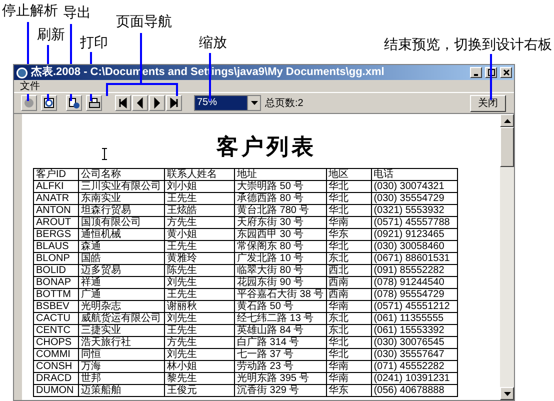 The width and height of the screenshot is (554, 401). What do you see at coordinates (56, 342) in the screenshot?
I see `table-cell: CHOPS` at bounding box center [56, 342].